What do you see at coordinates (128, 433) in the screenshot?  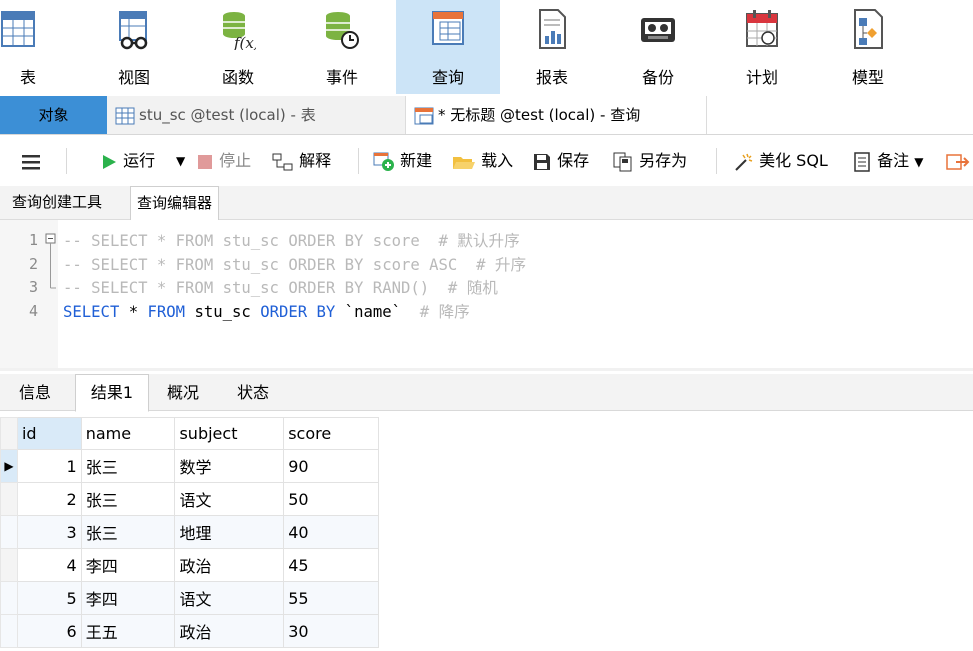 I see `column-header-name: name` at bounding box center [128, 433].